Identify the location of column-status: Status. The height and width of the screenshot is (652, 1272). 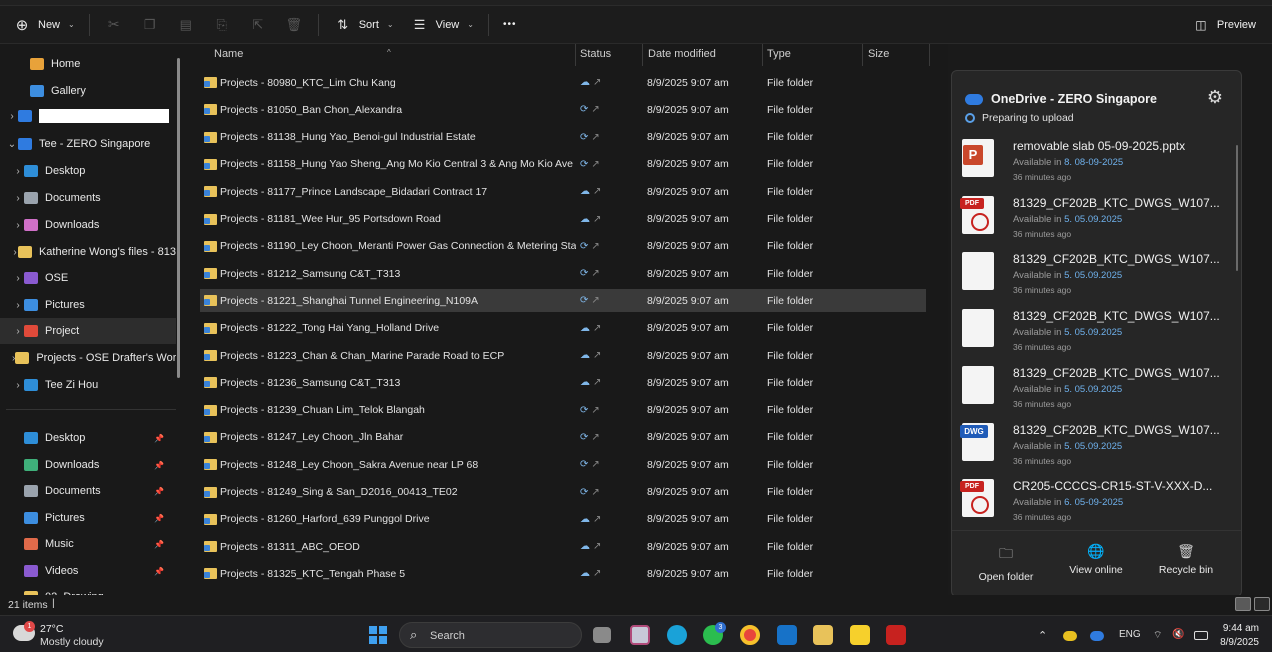
(595, 54).